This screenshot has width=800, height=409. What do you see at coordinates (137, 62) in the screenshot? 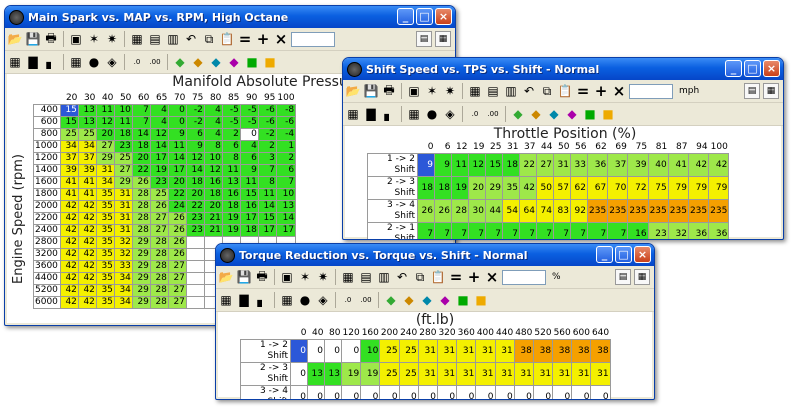
I see `decrease-decimals-icon: .0` at bounding box center [137, 62].